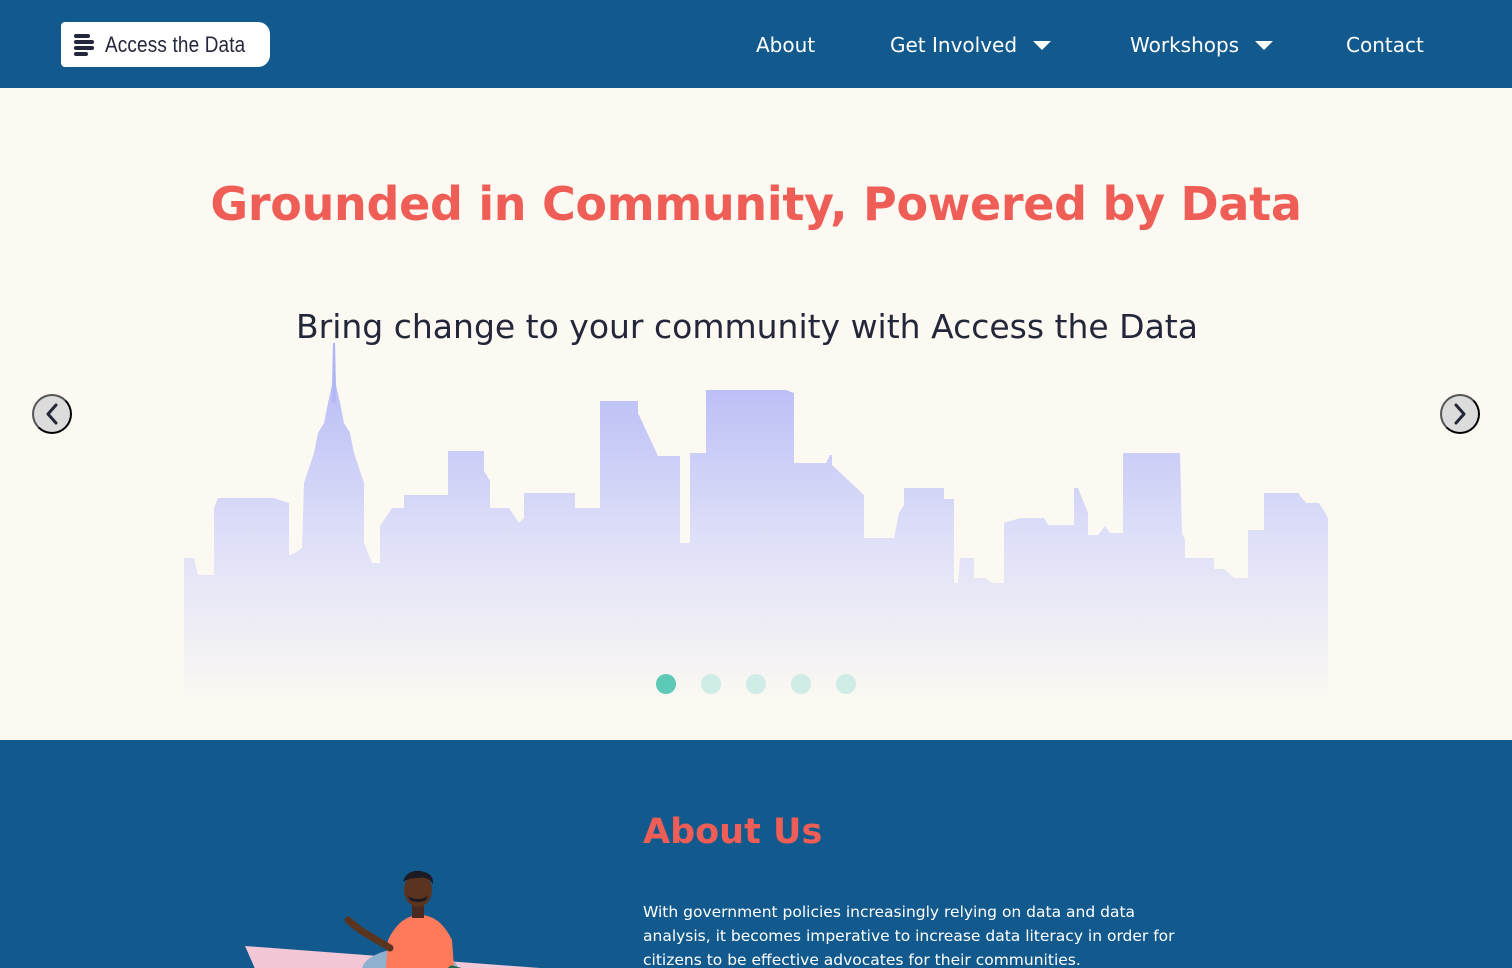 This screenshot has height=968, width=1512. I want to click on nav-workshops-label: Workshops, so click(1185, 45).